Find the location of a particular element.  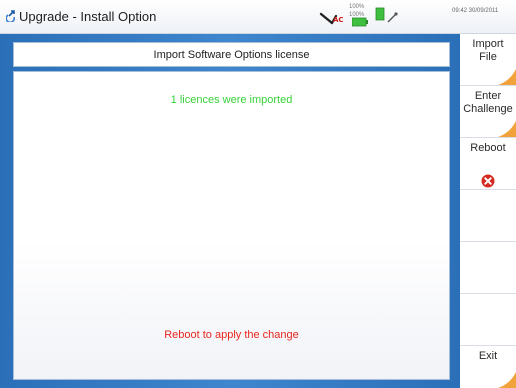

network-cable-icon: AC is located at coordinates (331, 18).